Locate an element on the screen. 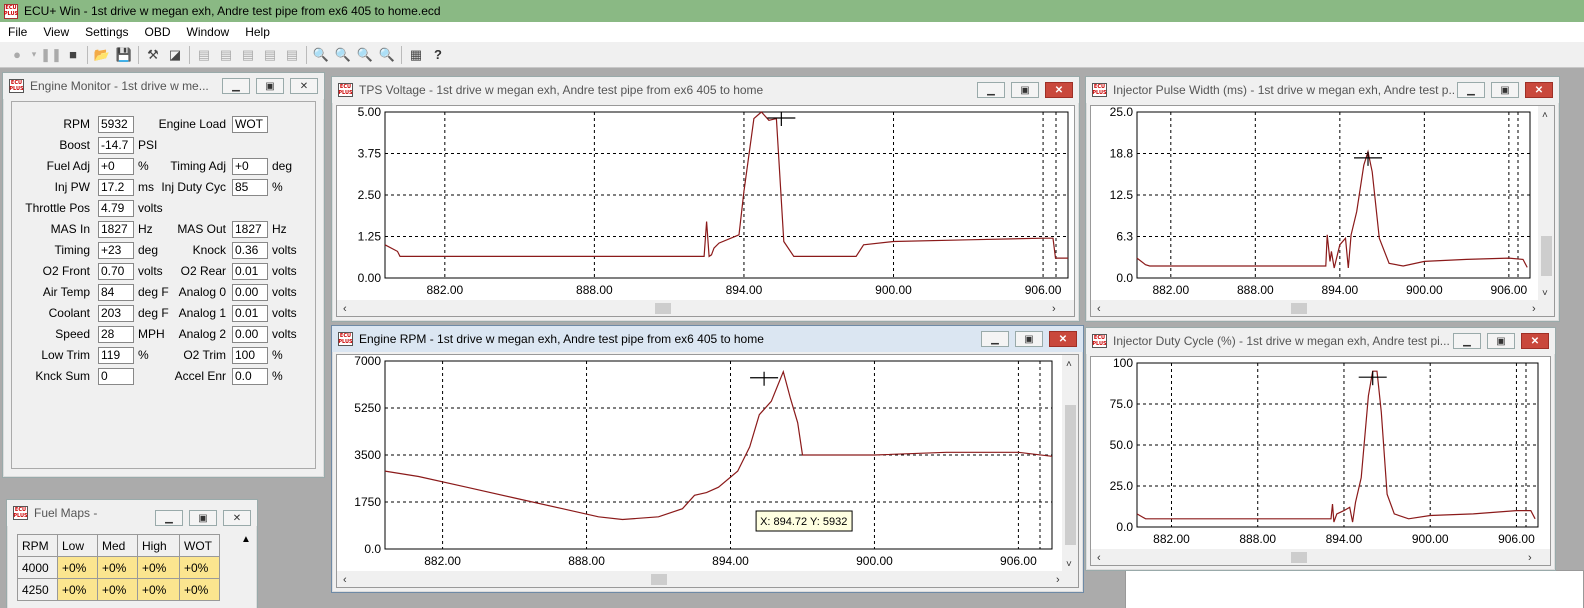  pause-icon: ❚❚ is located at coordinates (51, 55).